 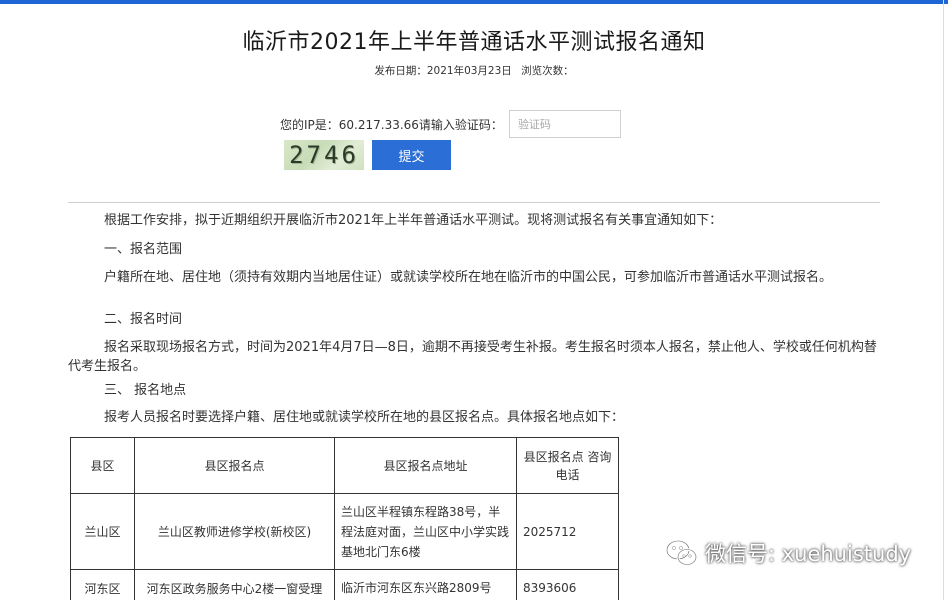 What do you see at coordinates (681, 552) in the screenshot?
I see `wechat-icon` at bounding box center [681, 552].